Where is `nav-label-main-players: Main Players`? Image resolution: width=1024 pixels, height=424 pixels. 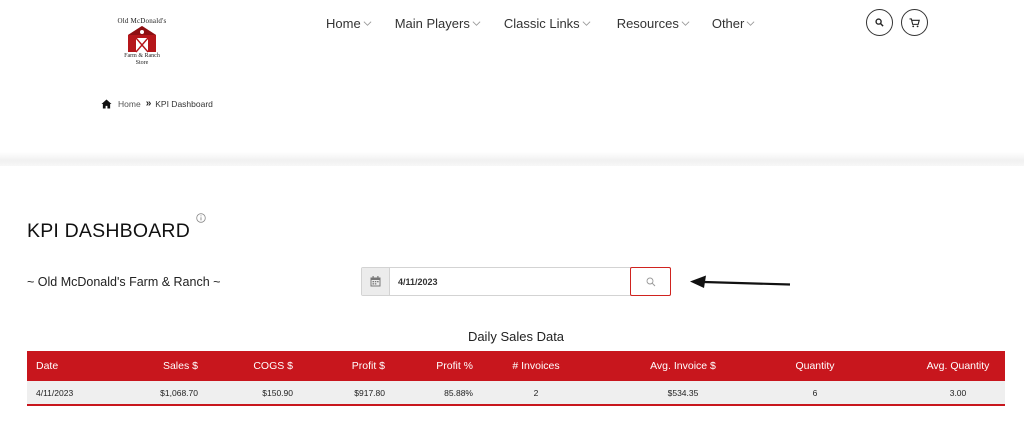
nav-label-main-players: Main Players is located at coordinates (432, 23).